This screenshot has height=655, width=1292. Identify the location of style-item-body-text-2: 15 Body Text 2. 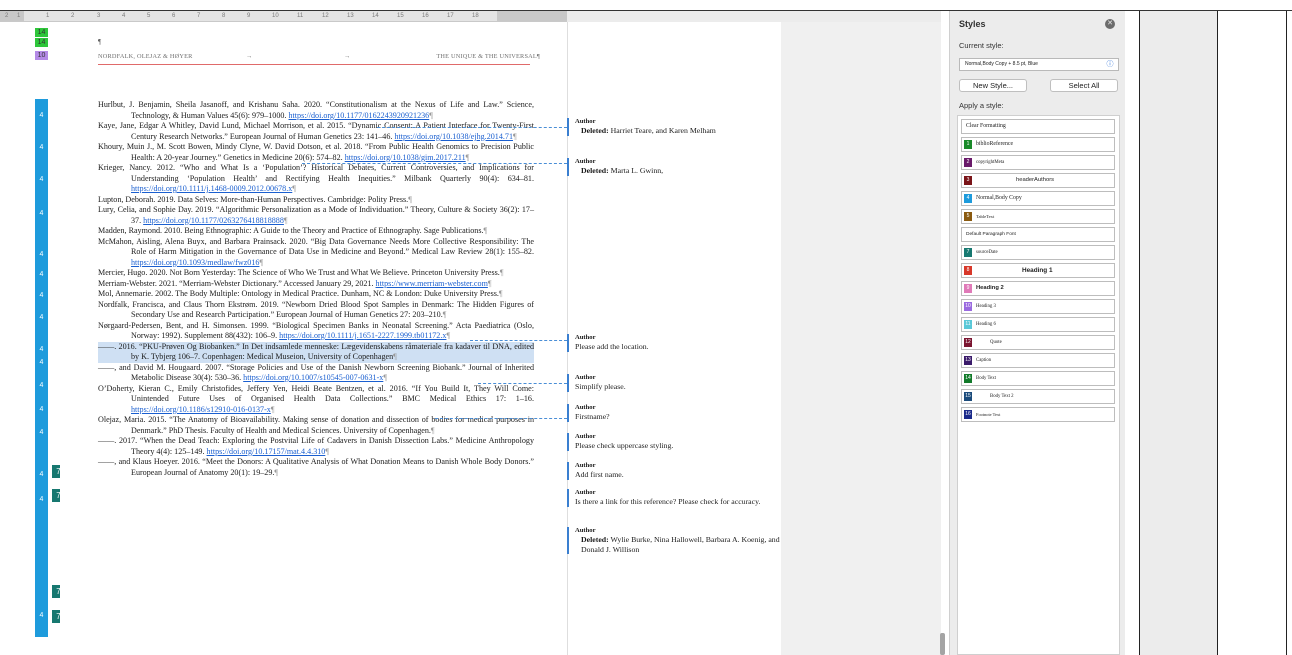
(1038, 396).